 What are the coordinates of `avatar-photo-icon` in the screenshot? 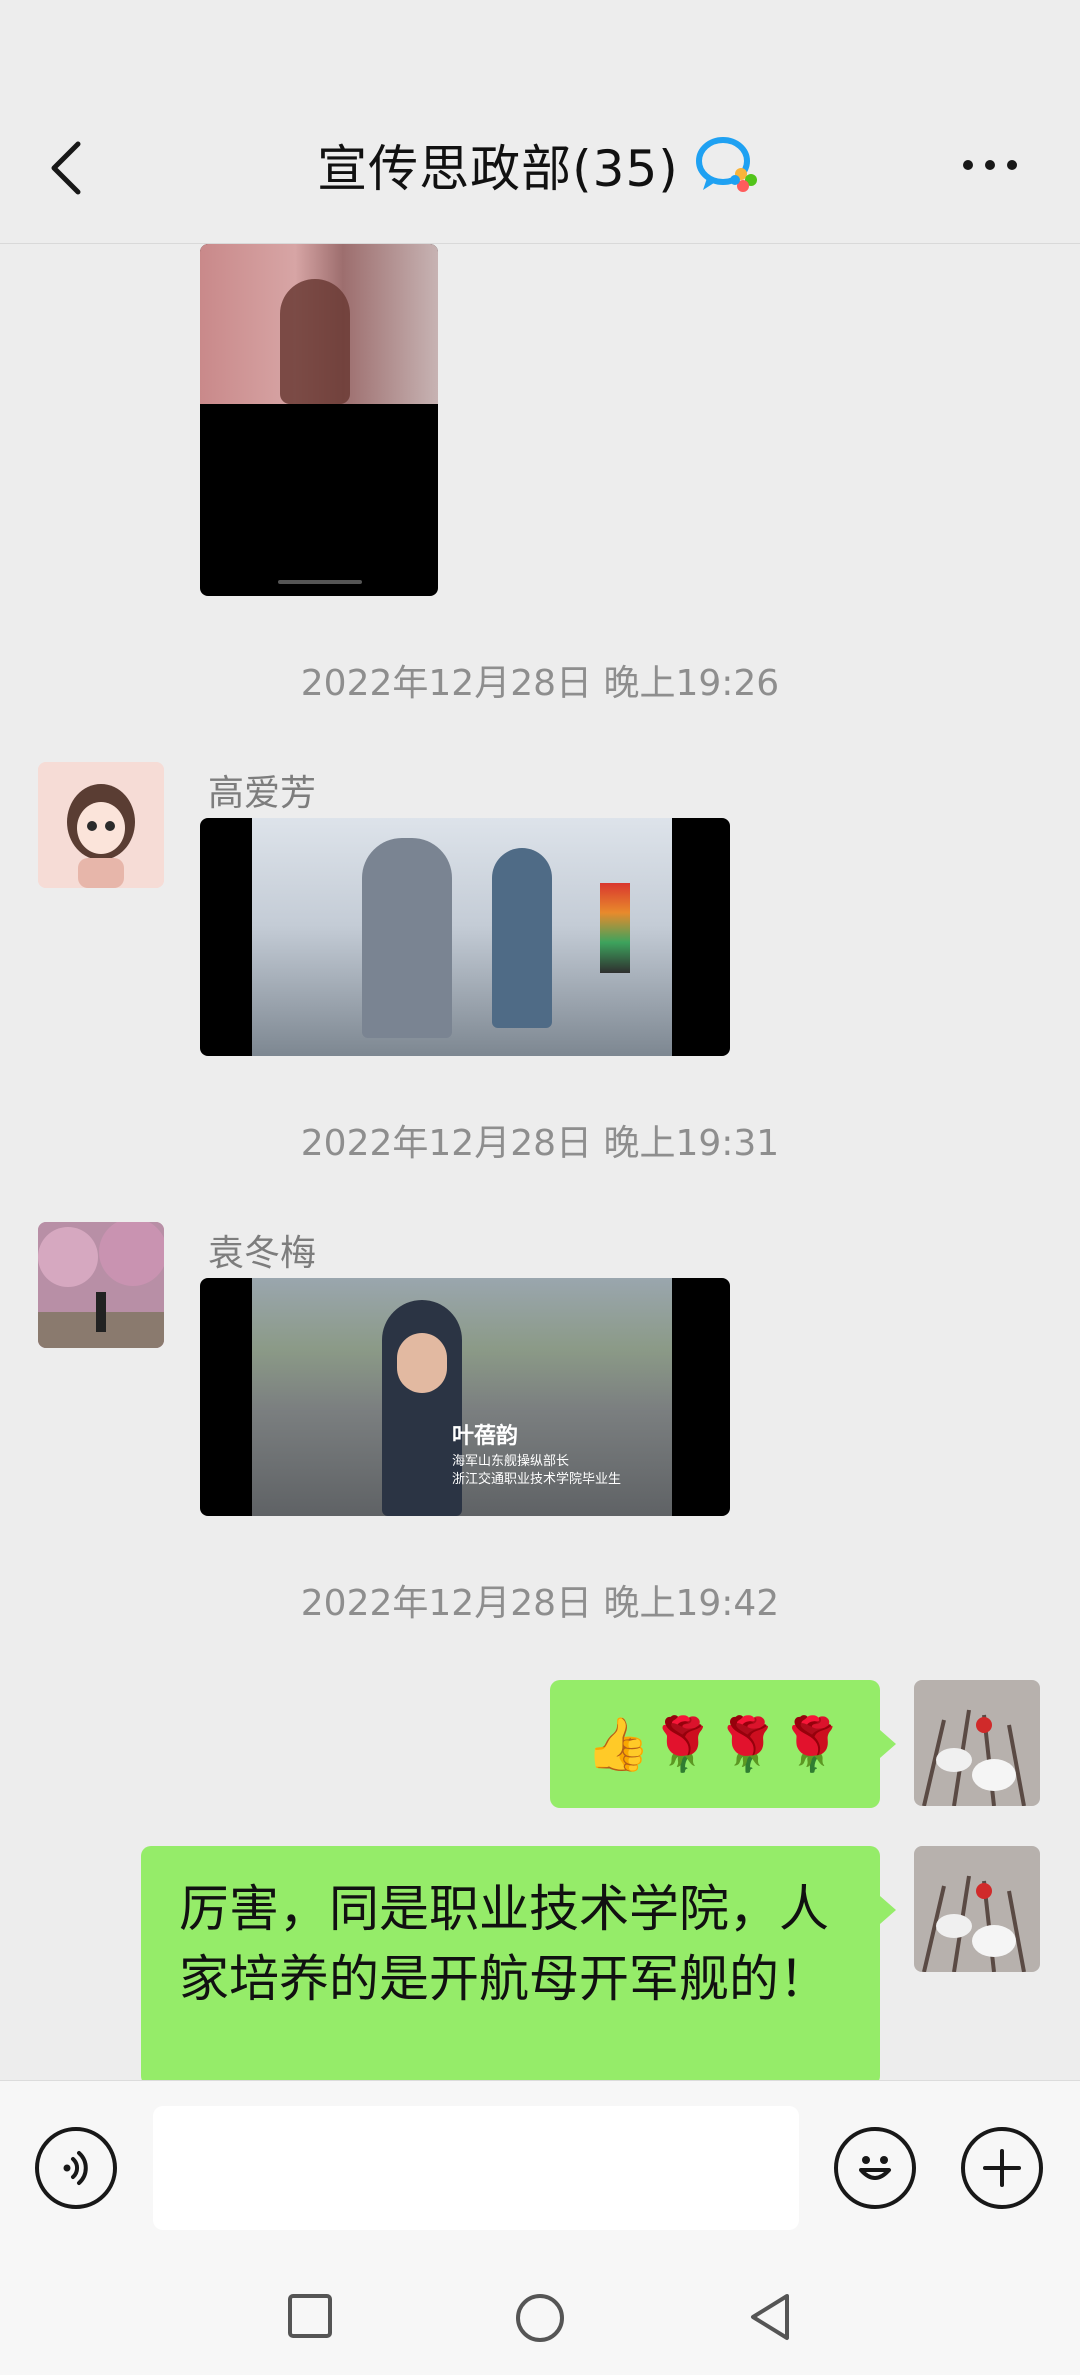 It's located at (101, 1285).